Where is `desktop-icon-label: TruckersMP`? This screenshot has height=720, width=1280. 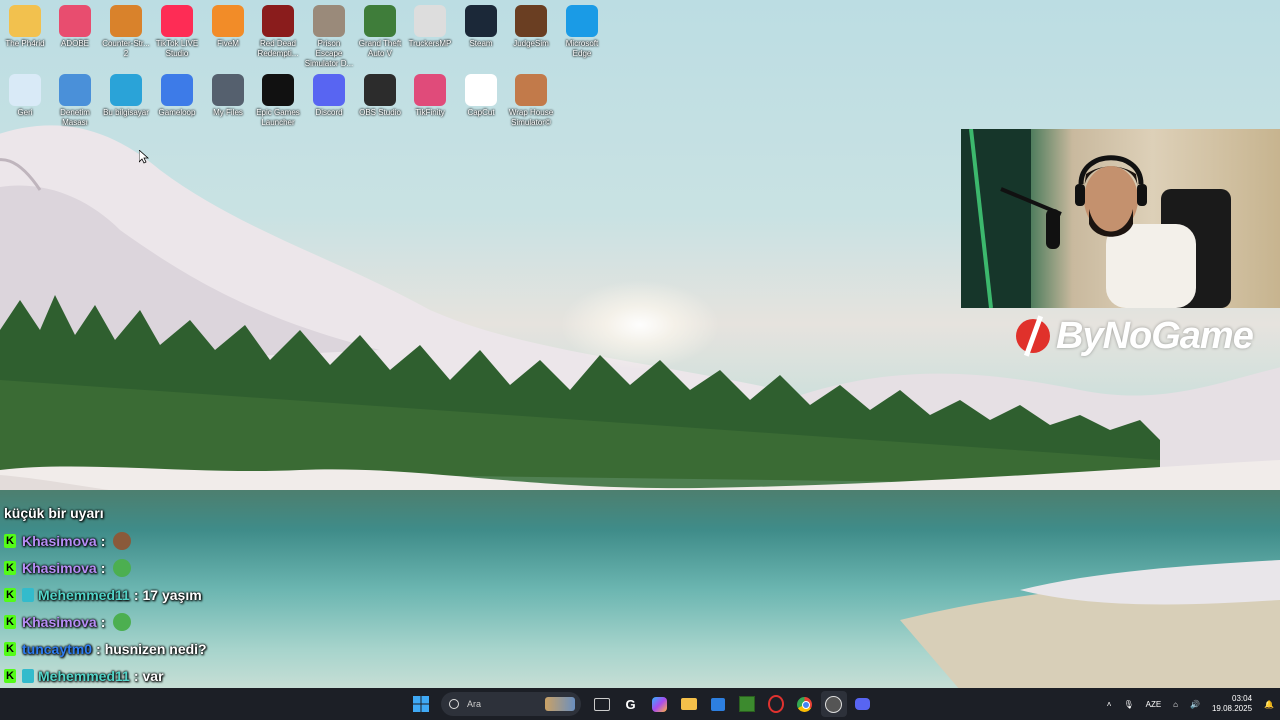 desktop-icon-label: TruckersMP is located at coordinates (430, 43).